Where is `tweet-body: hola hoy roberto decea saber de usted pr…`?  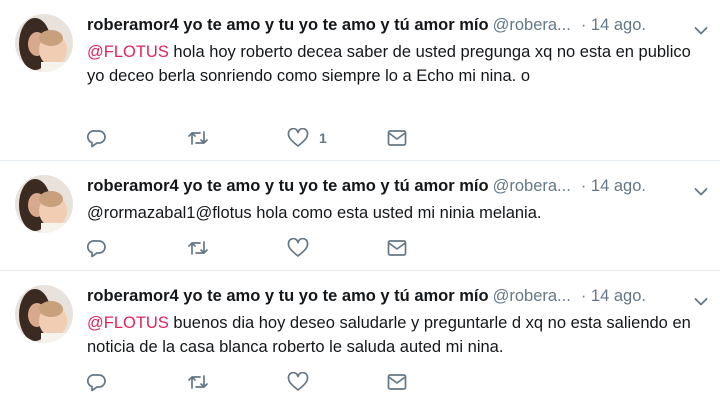
tweet-body: hola hoy roberto decea saber de usted pr… is located at coordinates (389, 64).